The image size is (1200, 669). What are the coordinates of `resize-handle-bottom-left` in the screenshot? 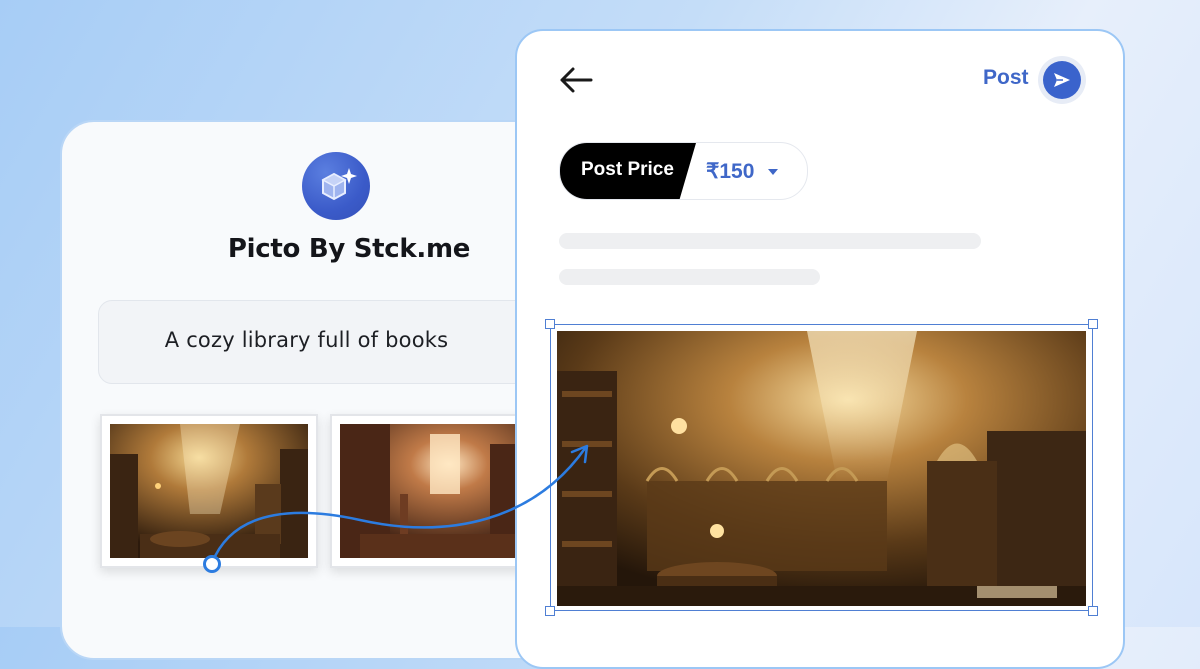 It's located at (550, 611).